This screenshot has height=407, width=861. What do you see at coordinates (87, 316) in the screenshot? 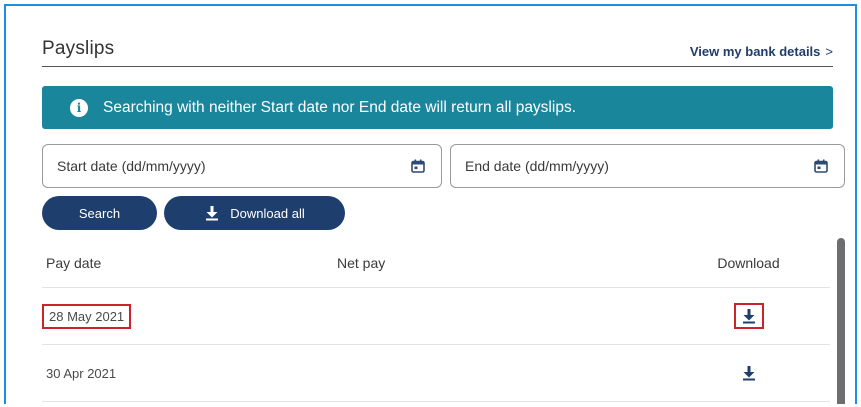
I see `pay-date-cell: 28 May 2021` at bounding box center [87, 316].